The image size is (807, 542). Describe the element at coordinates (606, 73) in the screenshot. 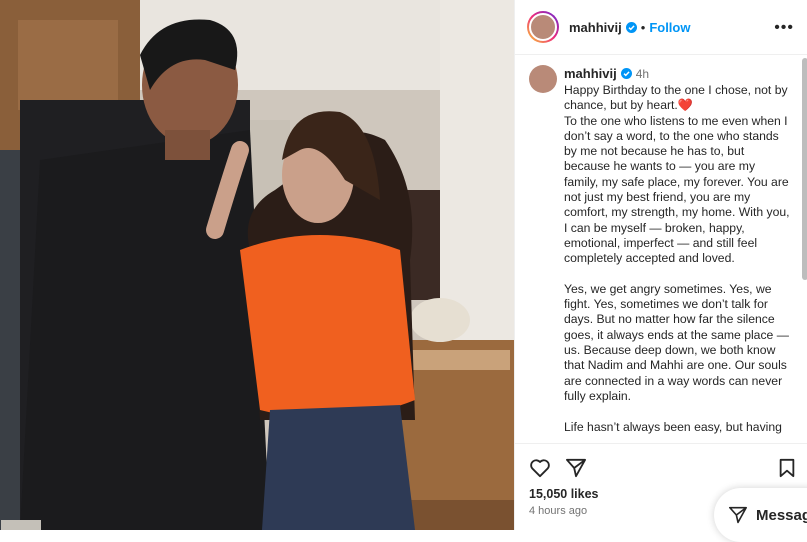

I see `caption-username: mahhivij 4h` at that location.